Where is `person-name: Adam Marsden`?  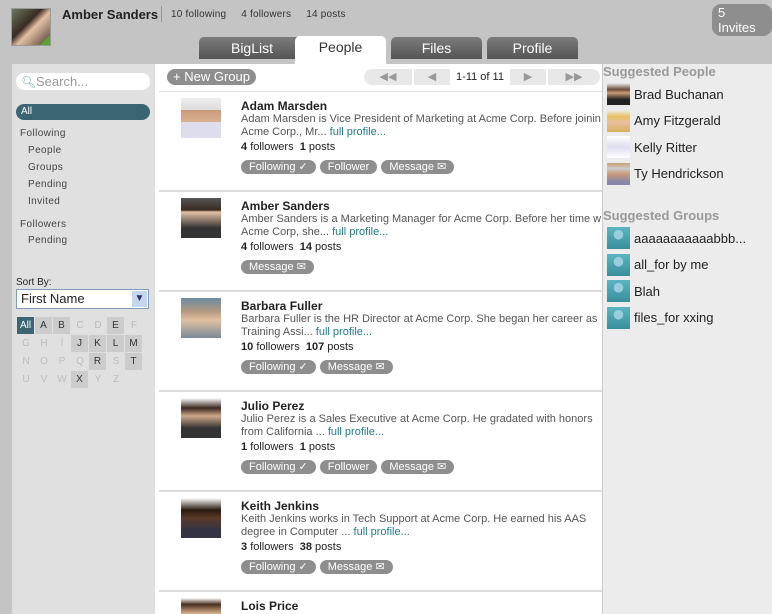 person-name: Adam Marsden is located at coordinates (284, 106).